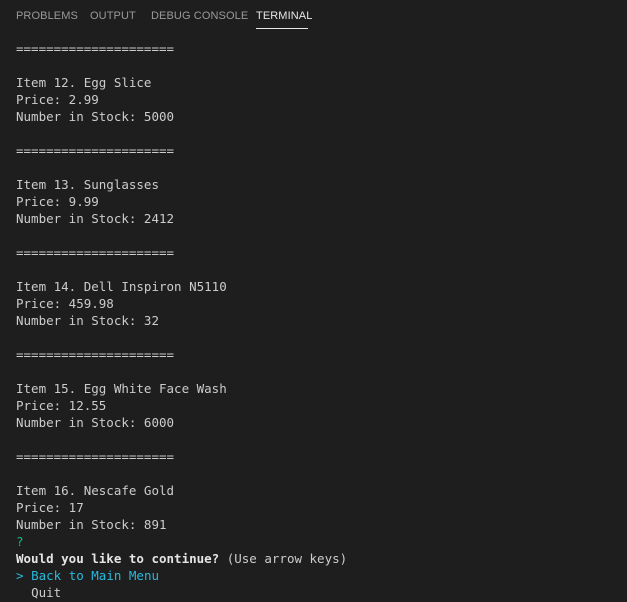  What do you see at coordinates (87, 320) in the screenshot?
I see `item-stock: Number in Stock: 32` at bounding box center [87, 320].